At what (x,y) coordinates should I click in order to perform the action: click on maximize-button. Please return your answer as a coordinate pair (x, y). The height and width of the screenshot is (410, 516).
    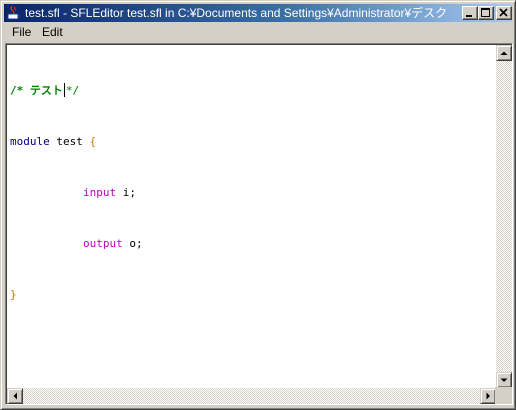
    Looking at the image, I should click on (486, 13).